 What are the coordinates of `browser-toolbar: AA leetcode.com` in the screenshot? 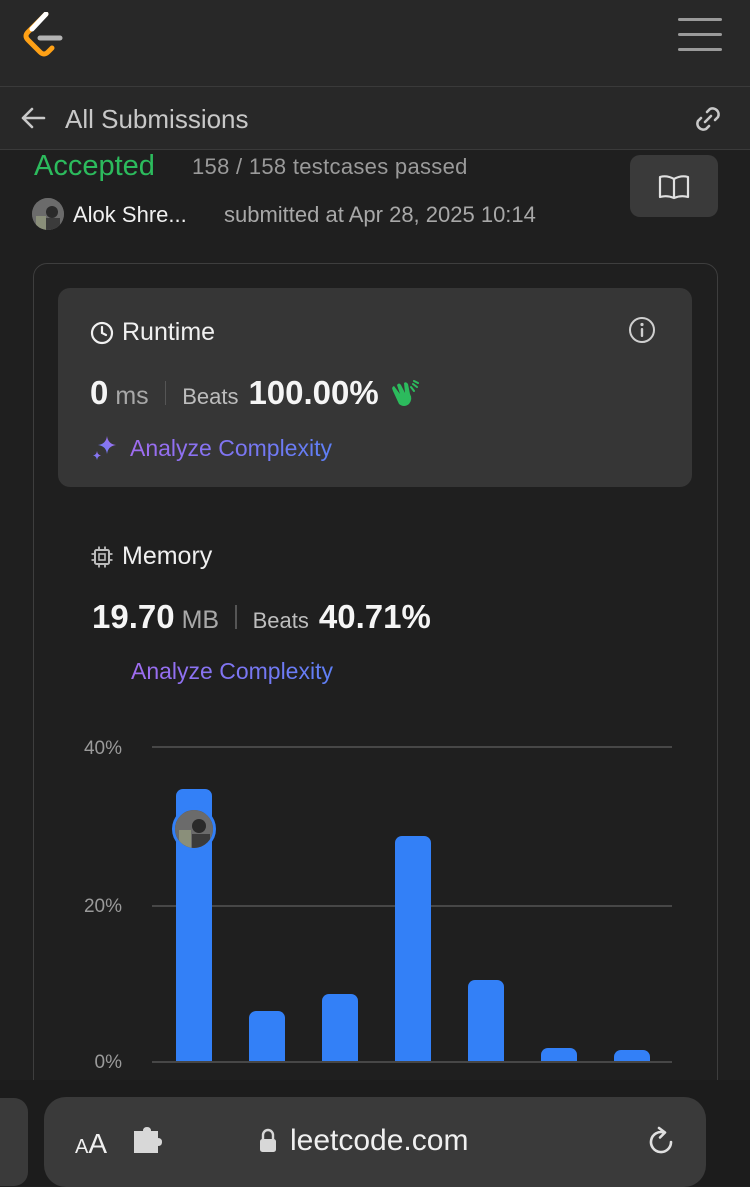 It's located at (375, 1133).